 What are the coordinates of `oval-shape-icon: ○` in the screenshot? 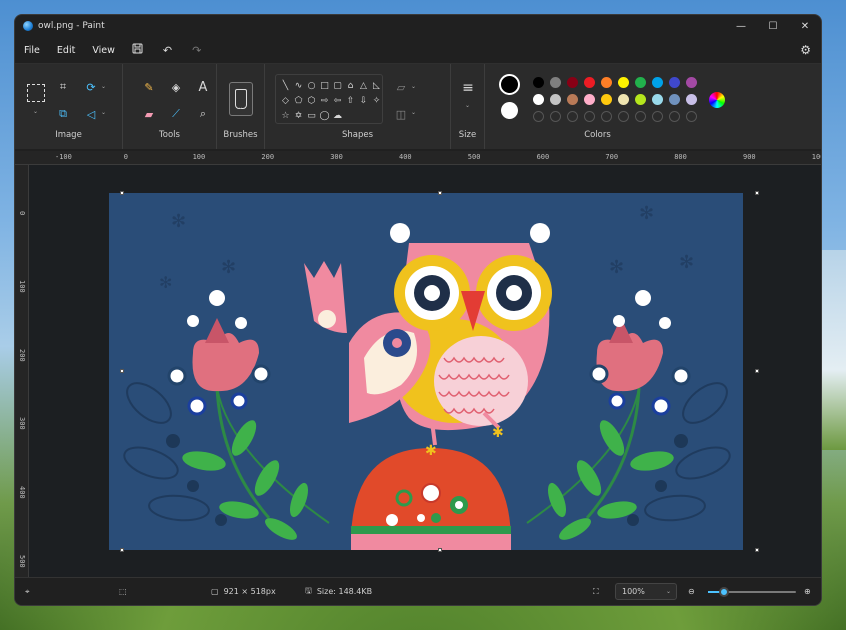 It's located at (312, 86).